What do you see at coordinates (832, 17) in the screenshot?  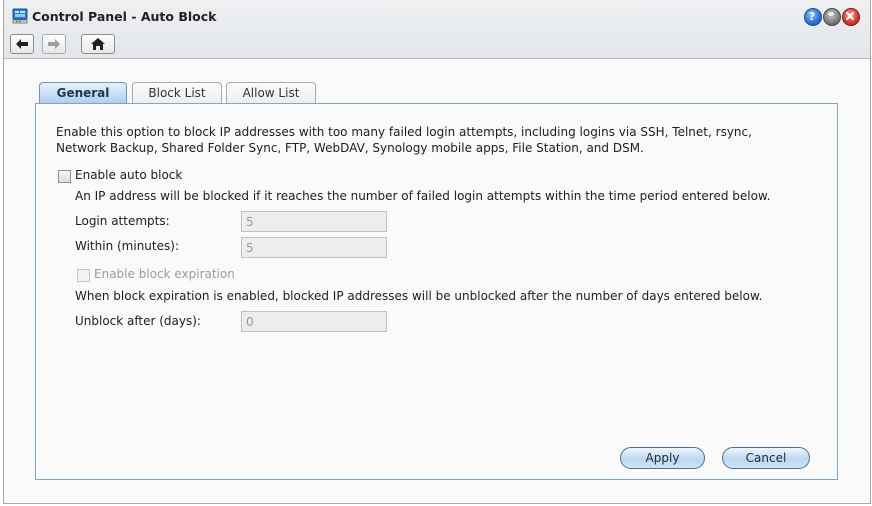 I see `minimize-icon` at bounding box center [832, 17].